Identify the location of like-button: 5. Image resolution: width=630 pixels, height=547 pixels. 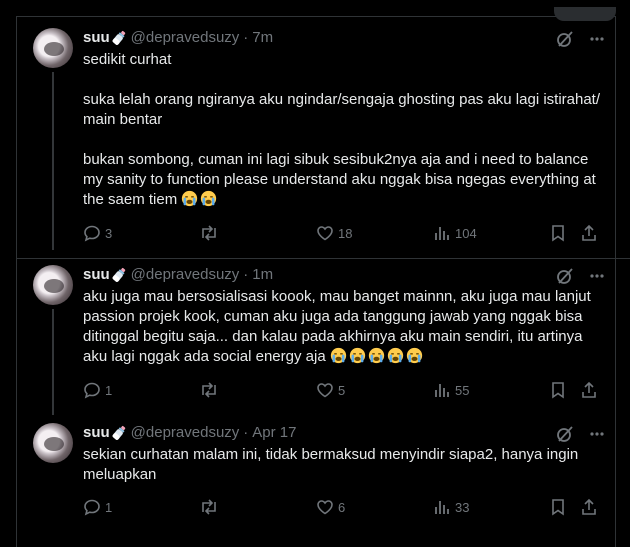
(330, 390).